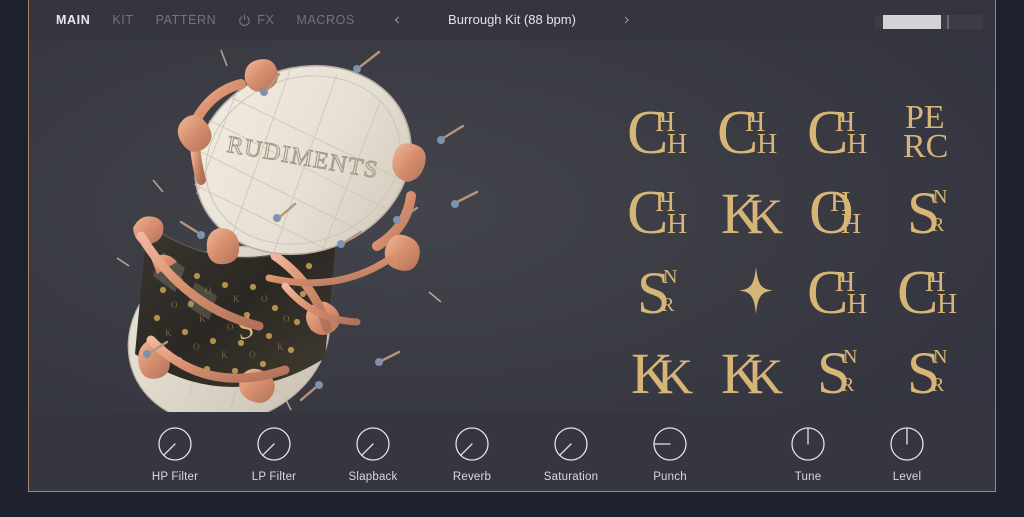  I want to click on prev-kit-button: ‹, so click(397, 20).